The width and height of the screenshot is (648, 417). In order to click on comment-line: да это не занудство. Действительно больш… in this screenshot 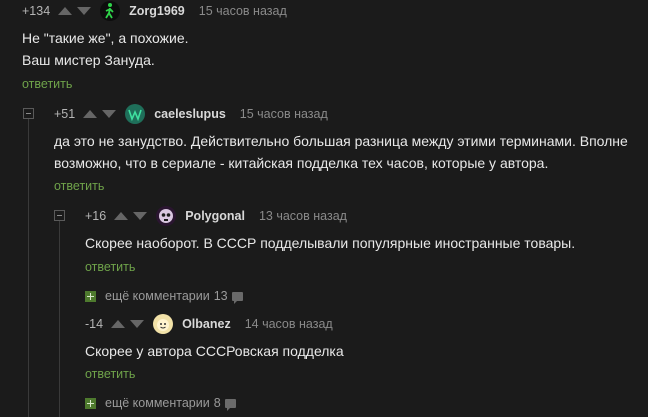, I will do `click(341, 141)`.